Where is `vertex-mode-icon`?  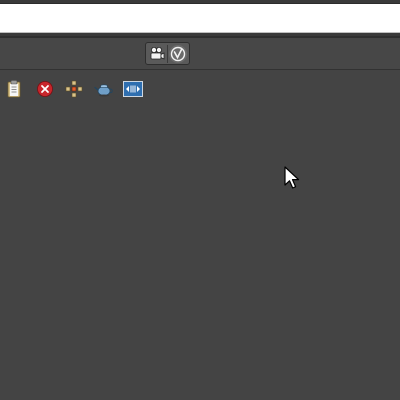
vertex-mode-icon is located at coordinates (177, 53).